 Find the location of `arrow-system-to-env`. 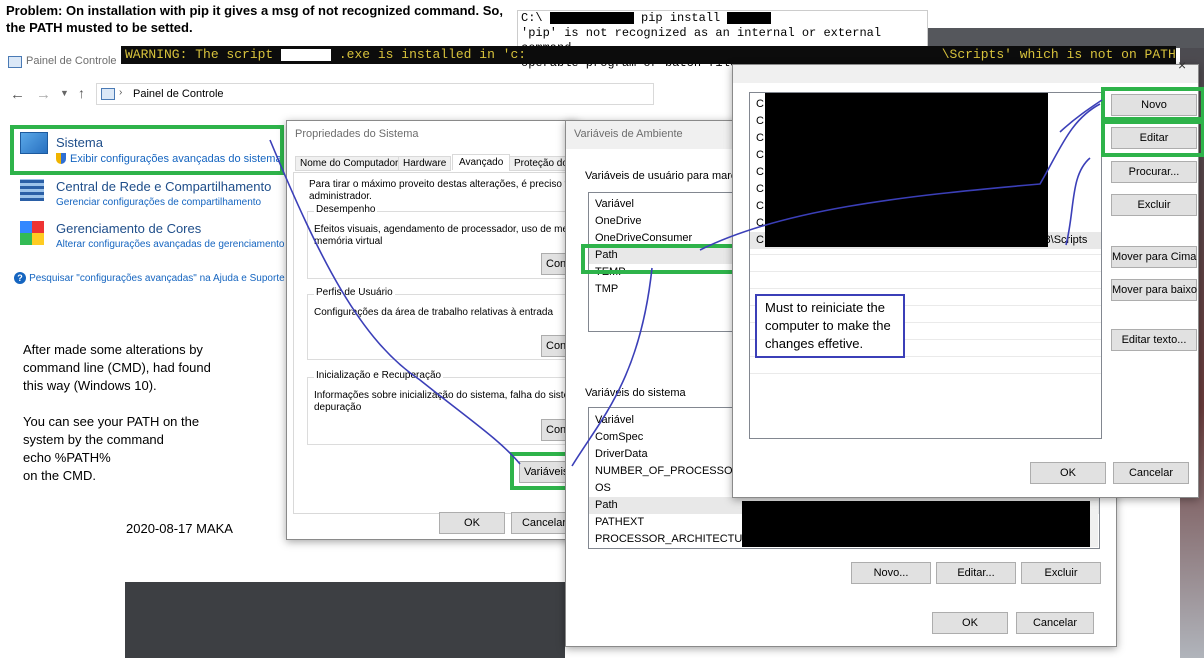

arrow-system-to-env is located at coordinates (395, 302).